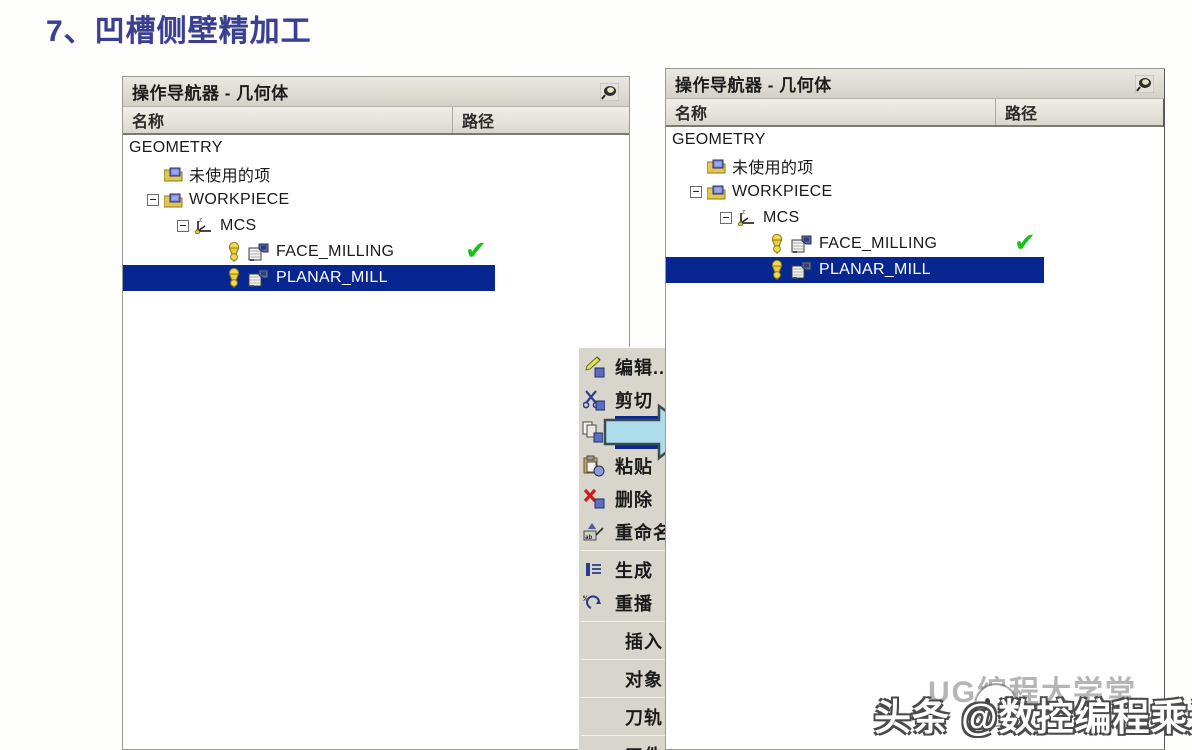  I want to click on generate-icon, so click(596, 570).